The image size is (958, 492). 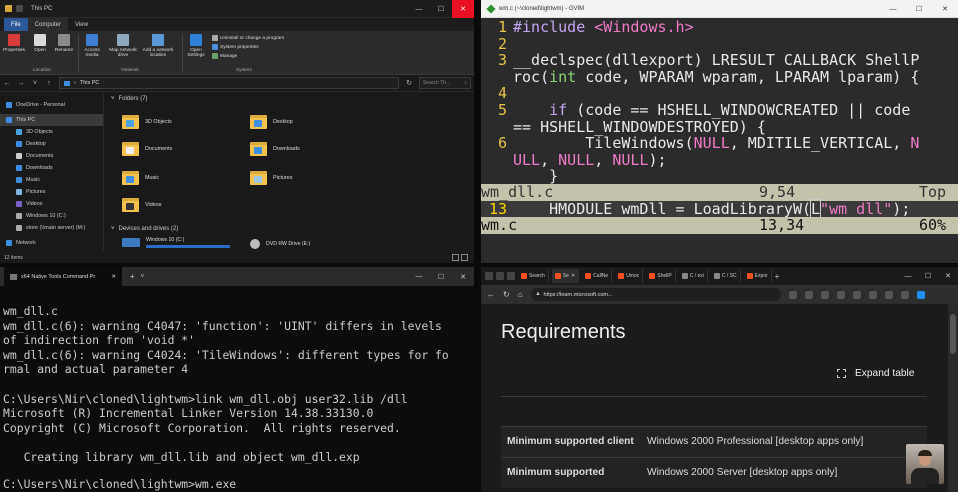 What do you see at coordinates (49, 83) in the screenshot?
I see `up-arrow-icon: ↑` at bounding box center [49, 83].